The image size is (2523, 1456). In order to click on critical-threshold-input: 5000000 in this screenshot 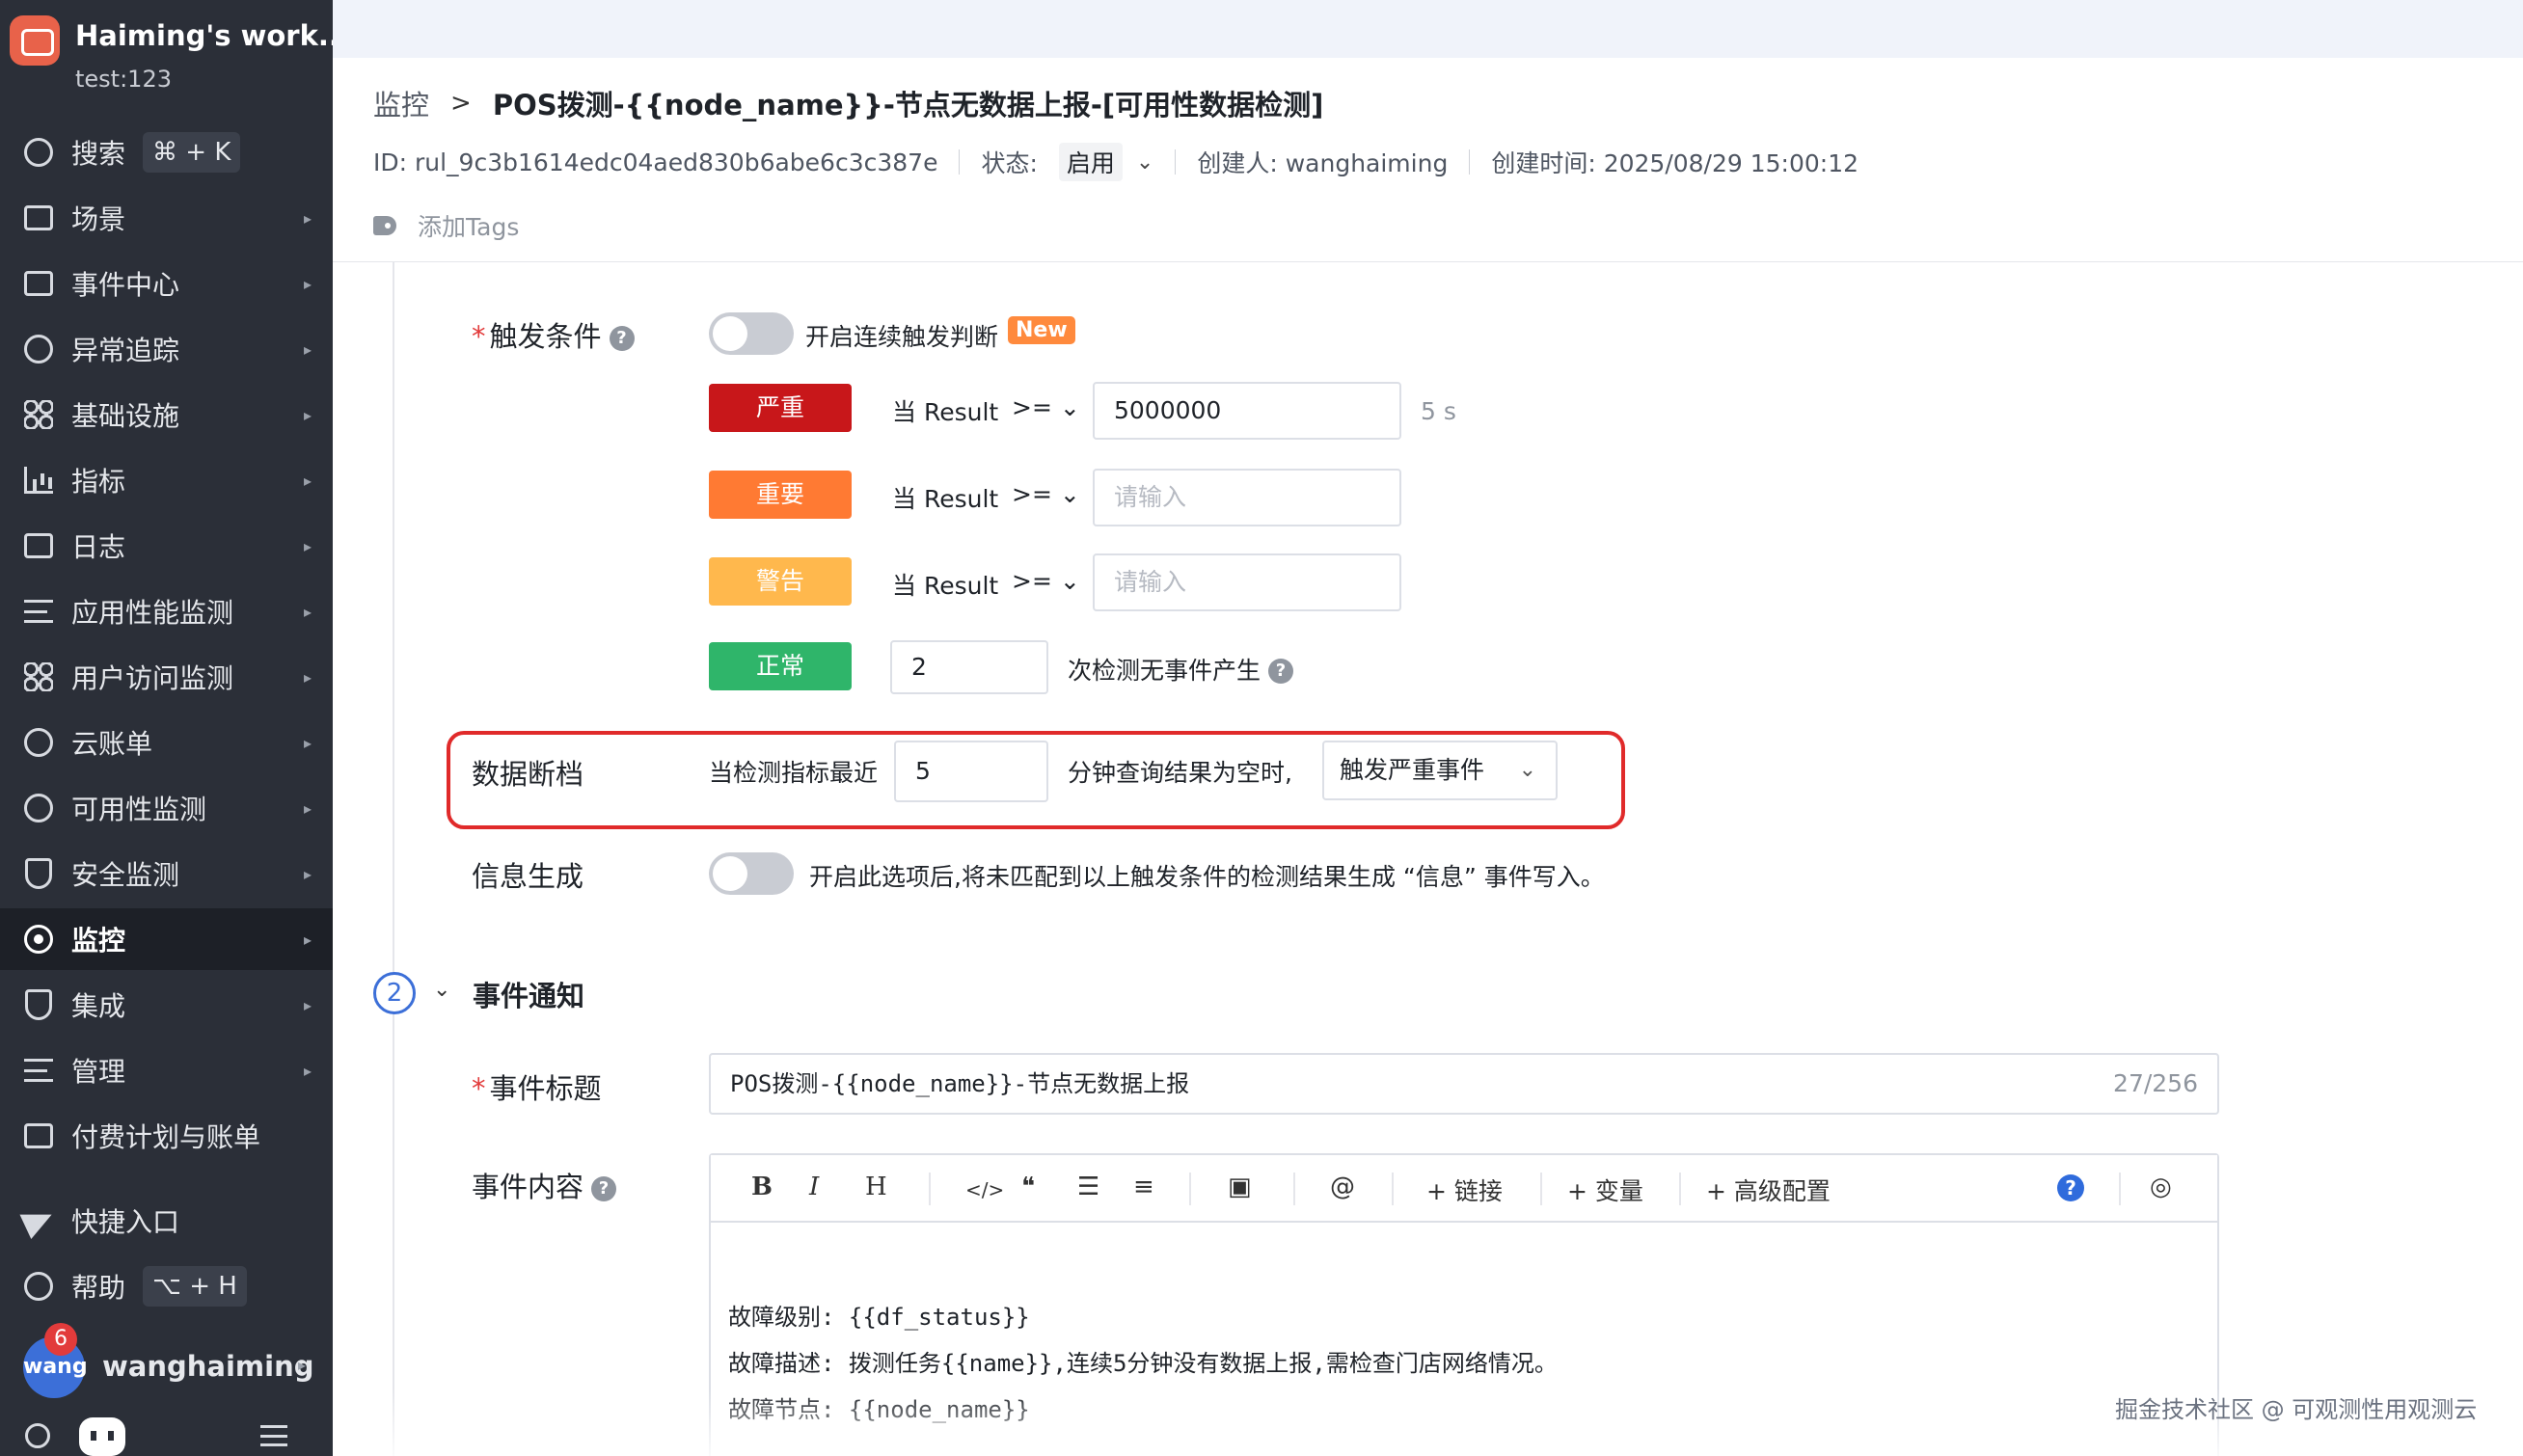, I will do `click(1247, 411)`.